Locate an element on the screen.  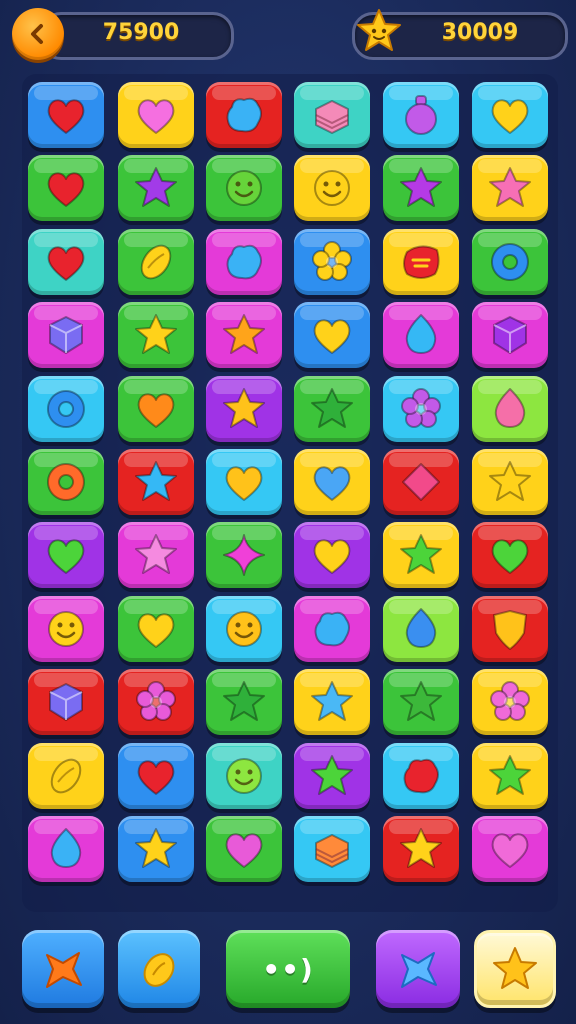
donut-icon is located at coordinates (65, 409).